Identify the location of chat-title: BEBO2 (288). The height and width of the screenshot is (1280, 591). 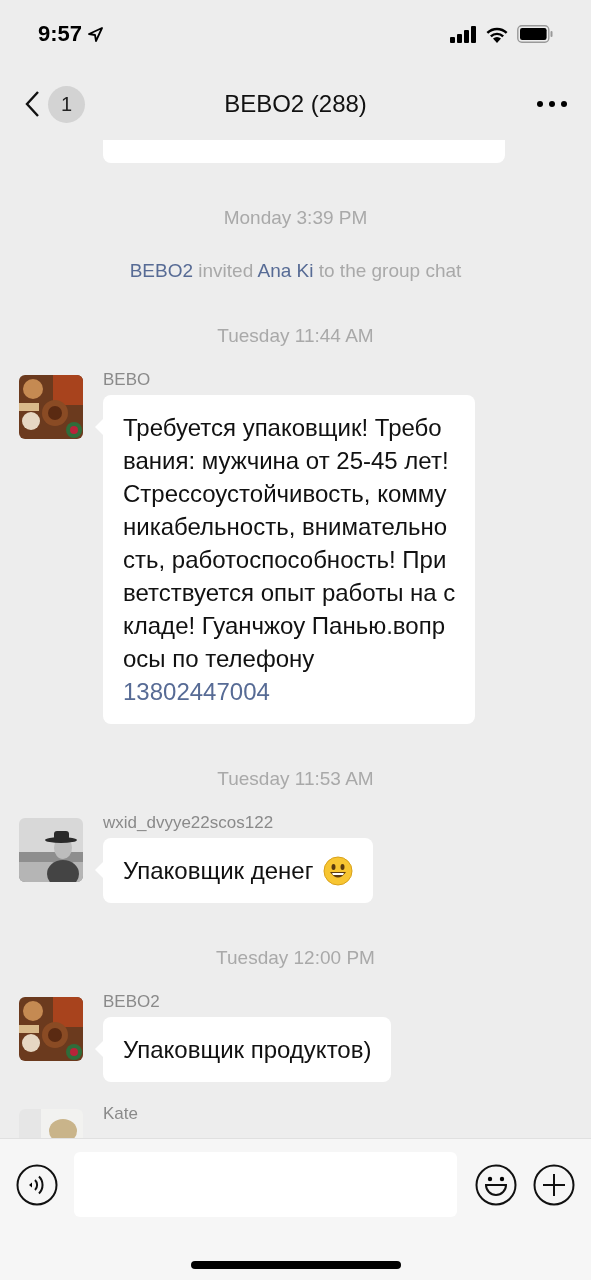
(295, 104).